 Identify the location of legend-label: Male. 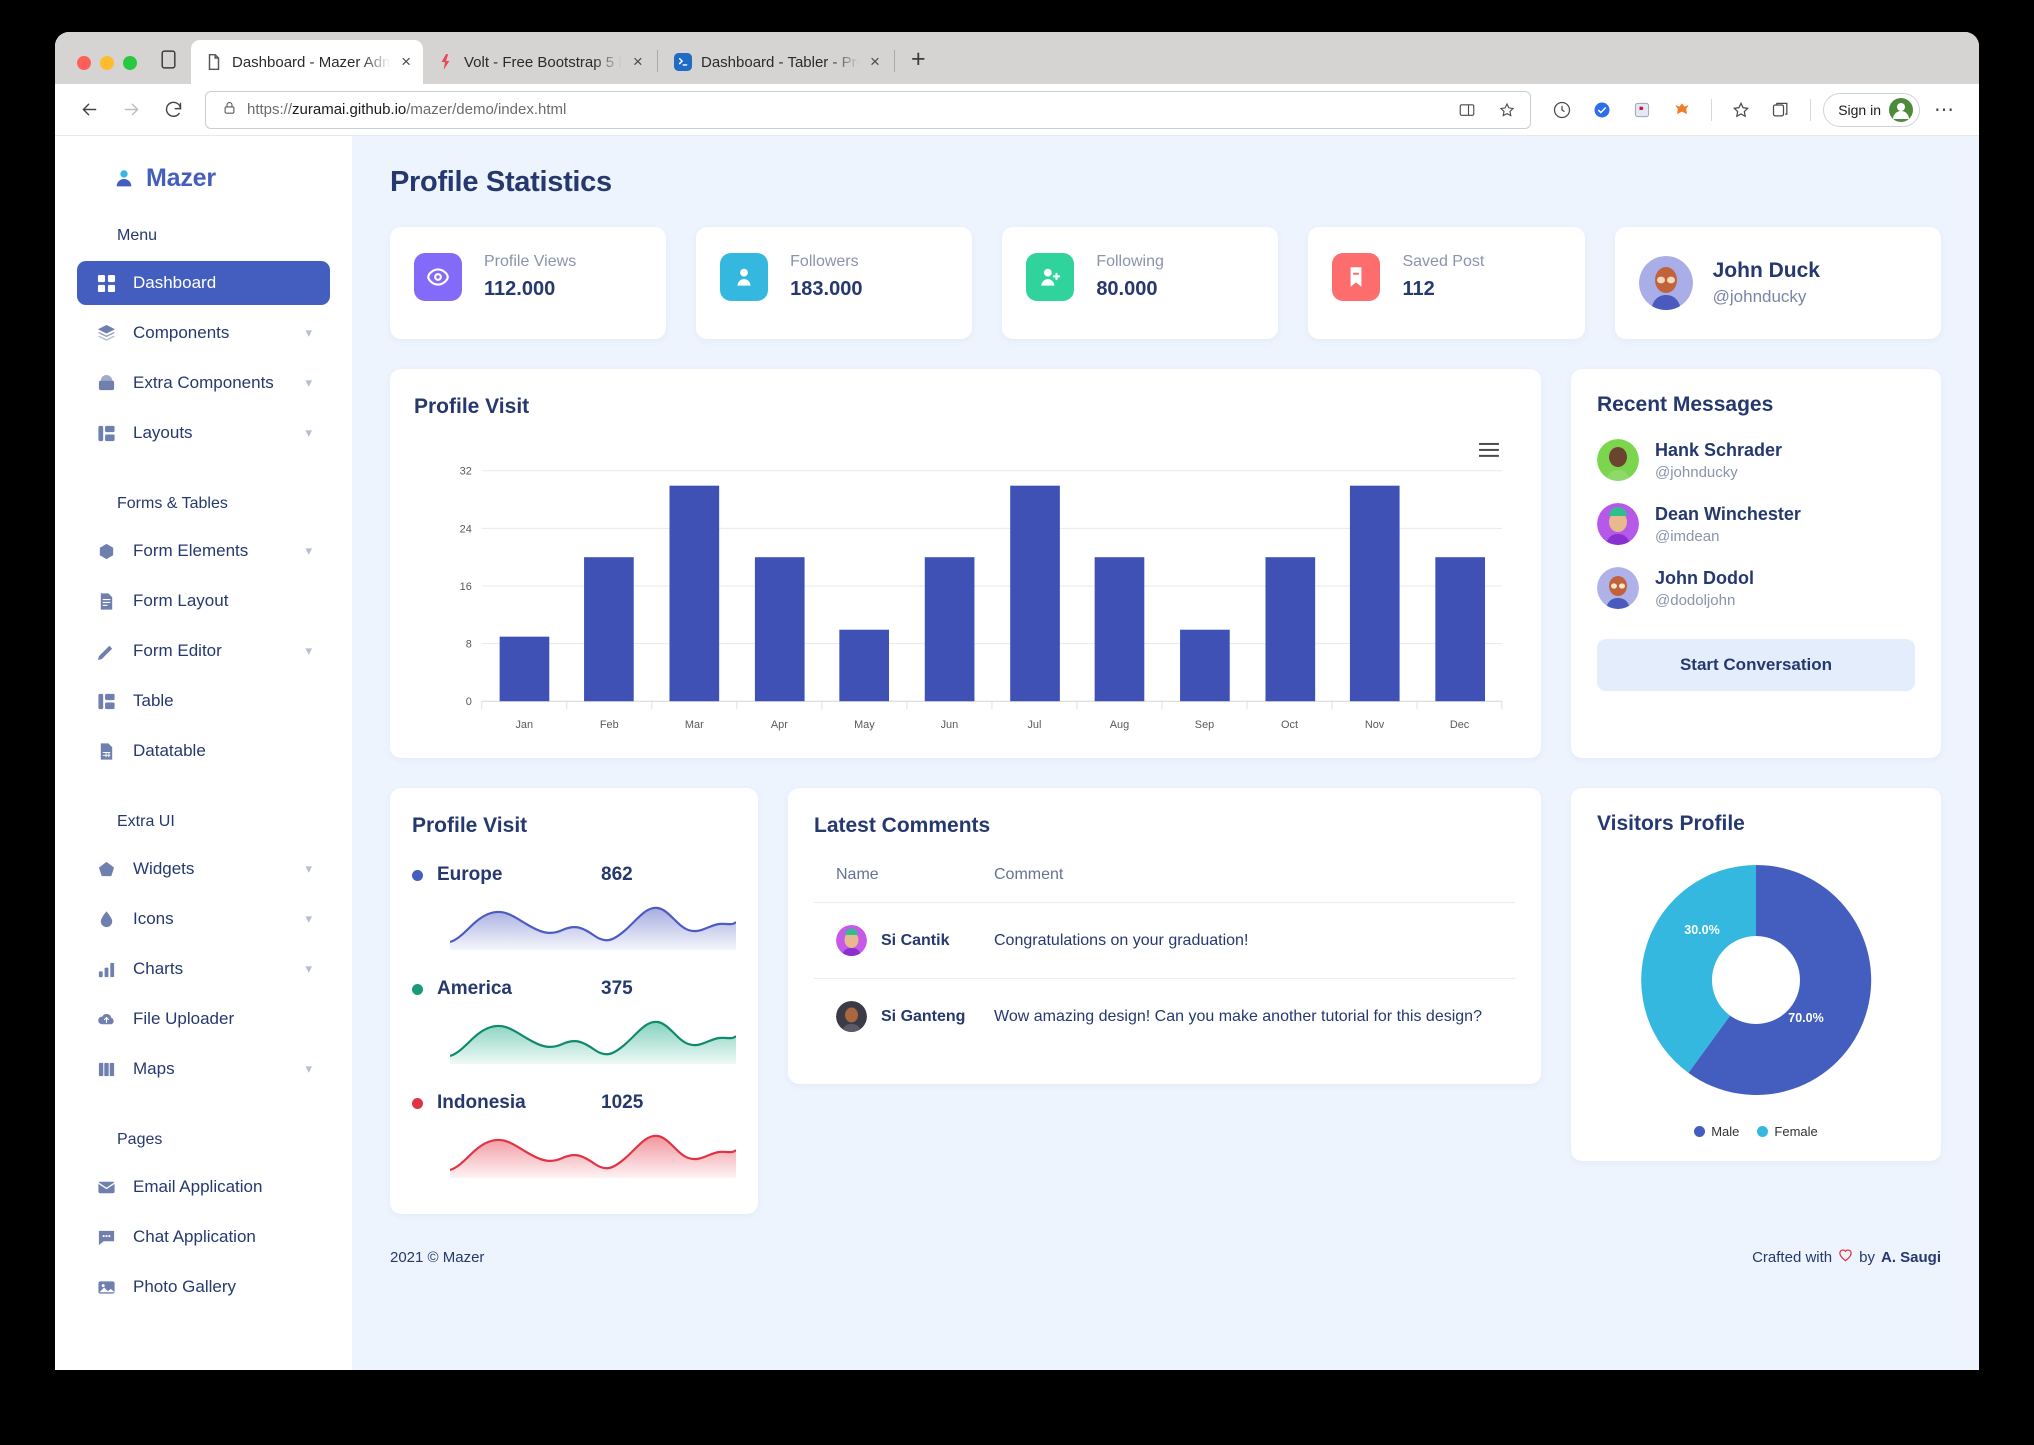
(1725, 1131).